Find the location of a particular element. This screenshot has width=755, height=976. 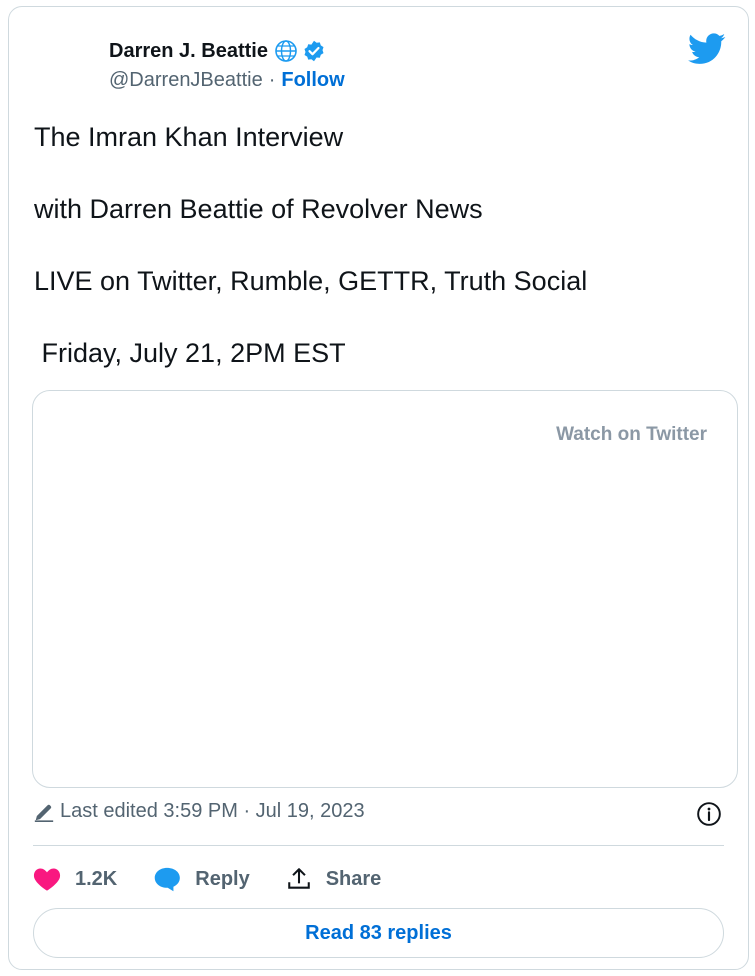

tweet-line-1: The Imran Khan Interview is located at coordinates (189, 137).